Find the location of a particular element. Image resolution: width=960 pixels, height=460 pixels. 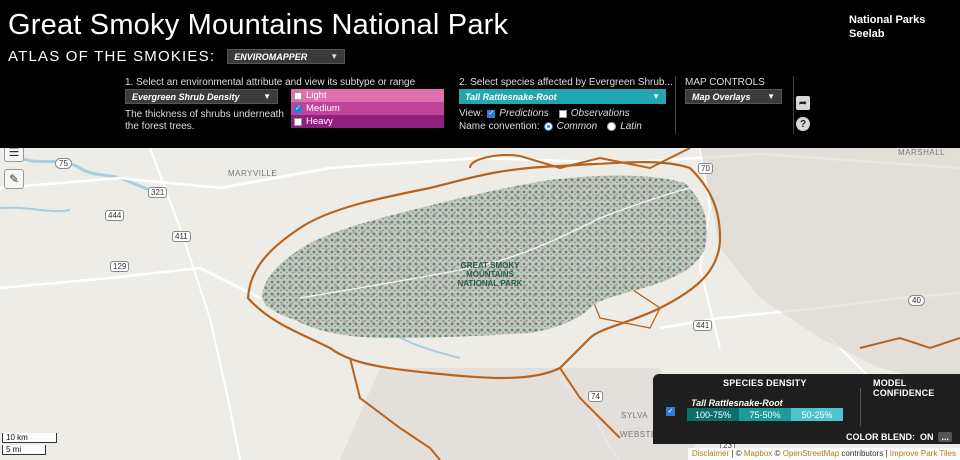

legend-model-confidence-heading: MODEL CONFIDENCE is located at coordinates (904, 388).